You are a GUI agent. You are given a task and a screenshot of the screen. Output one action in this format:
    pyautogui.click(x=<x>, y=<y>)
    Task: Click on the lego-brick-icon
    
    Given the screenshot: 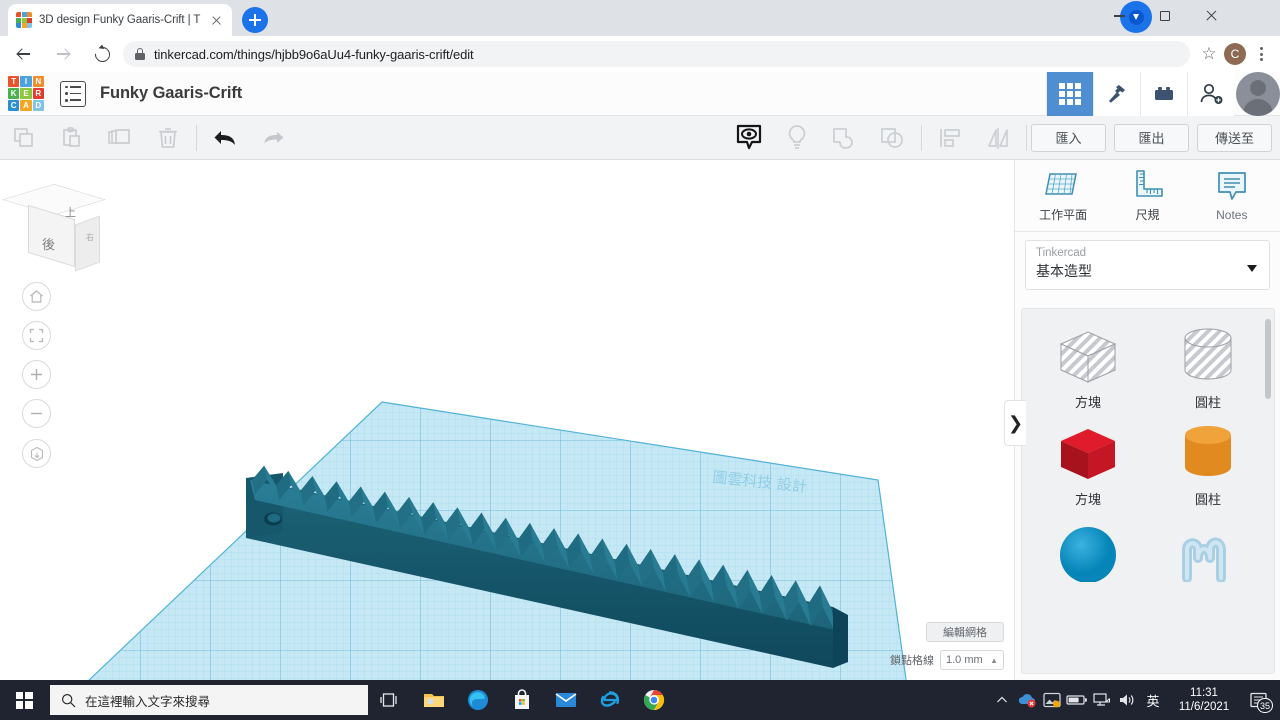 What is the action you would take?
    pyautogui.click(x=1163, y=93)
    